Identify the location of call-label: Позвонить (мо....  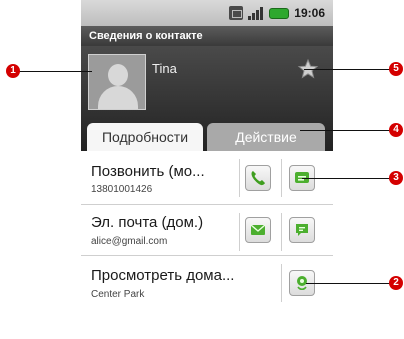
(148, 171).